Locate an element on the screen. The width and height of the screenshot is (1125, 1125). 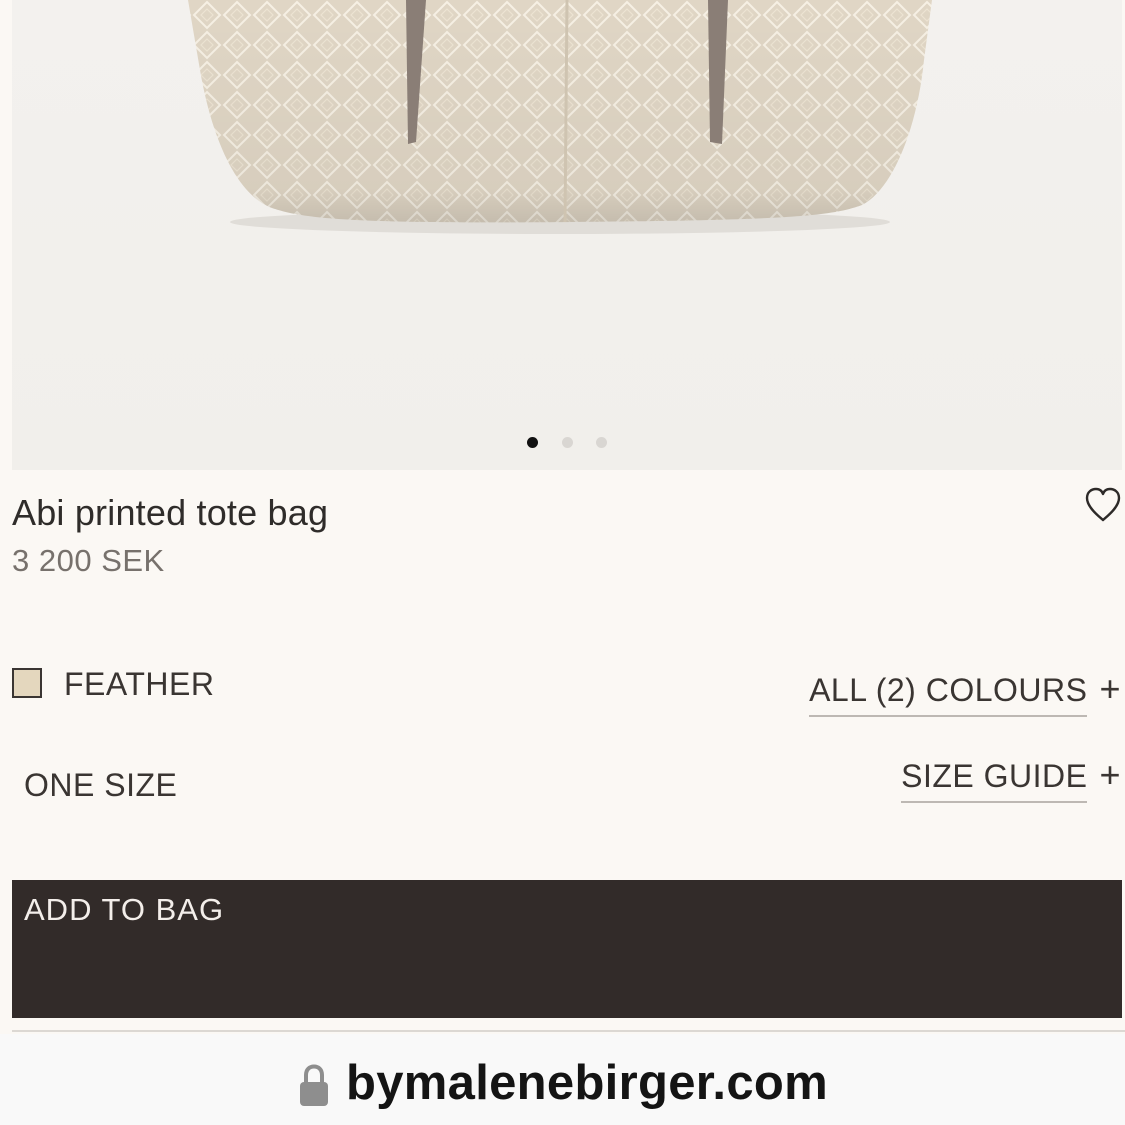
size-guide-label: SIZE GUIDE is located at coordinates (994, 780).